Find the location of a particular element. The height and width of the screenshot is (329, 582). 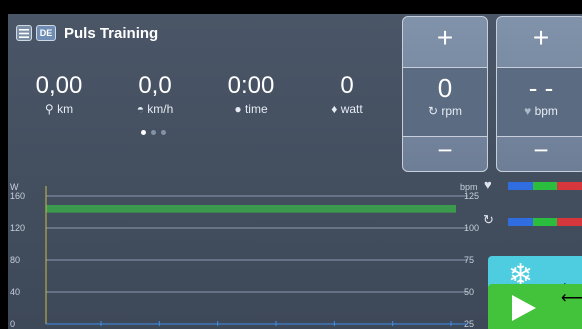

distance-metric: 0,00 ⚲ km is located at coordinates (59, 94).